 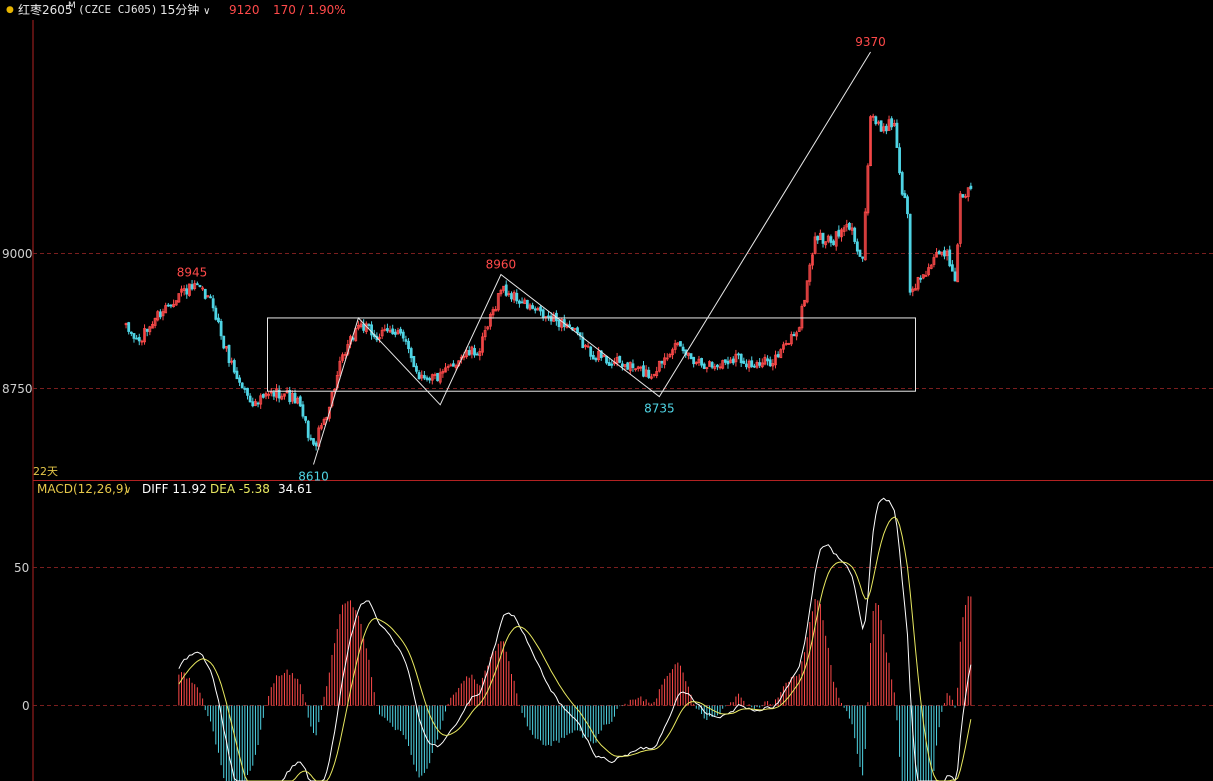 I want to click on macd-title: MACD(12,26,9), so click(x=82, y=489).